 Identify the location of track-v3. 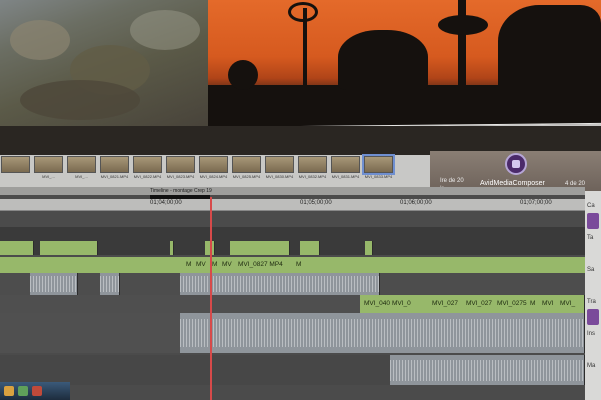
(292, 234).